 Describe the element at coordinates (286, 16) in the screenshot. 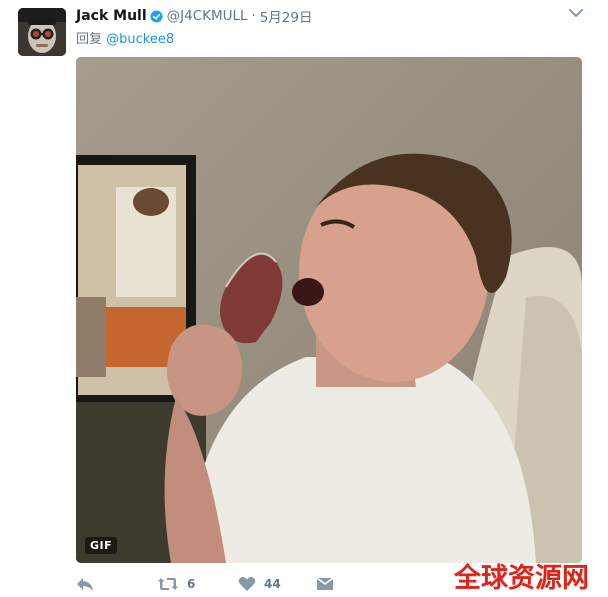

I see `tweet-date: 5月29日` at that location.